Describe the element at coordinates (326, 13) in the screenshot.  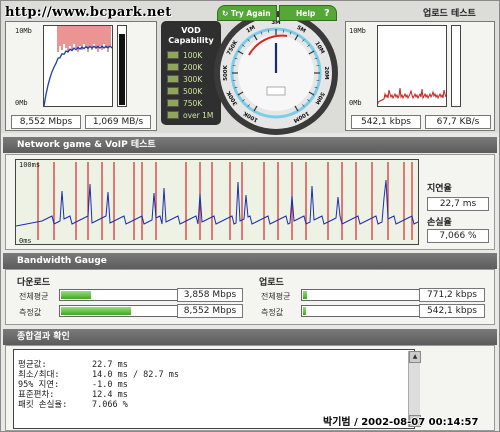
I see `help-icon: ?` at that location.